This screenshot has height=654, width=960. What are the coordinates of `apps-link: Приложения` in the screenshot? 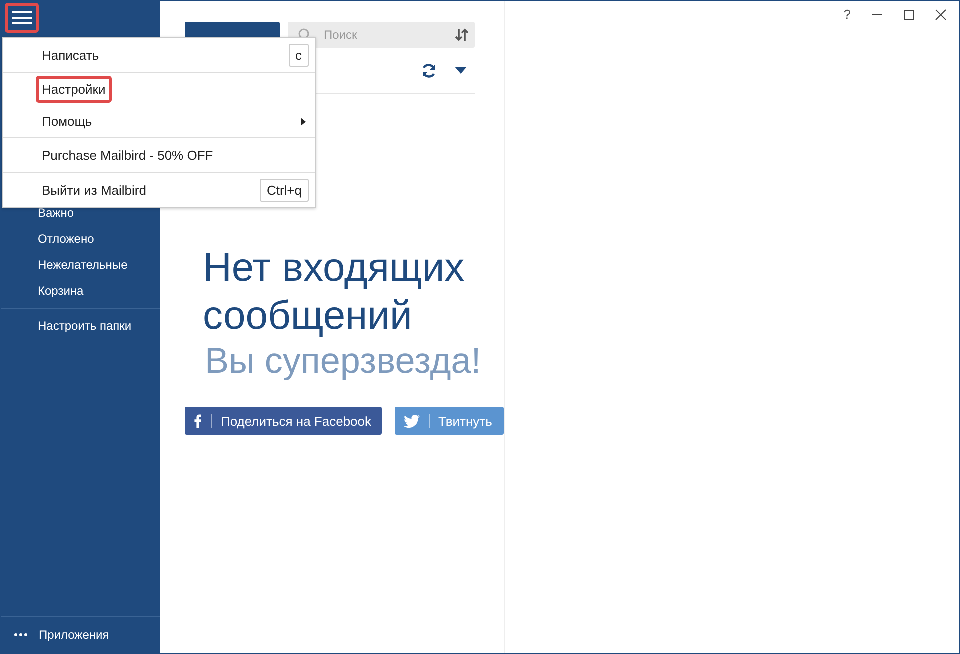 It's located at (74, 635).